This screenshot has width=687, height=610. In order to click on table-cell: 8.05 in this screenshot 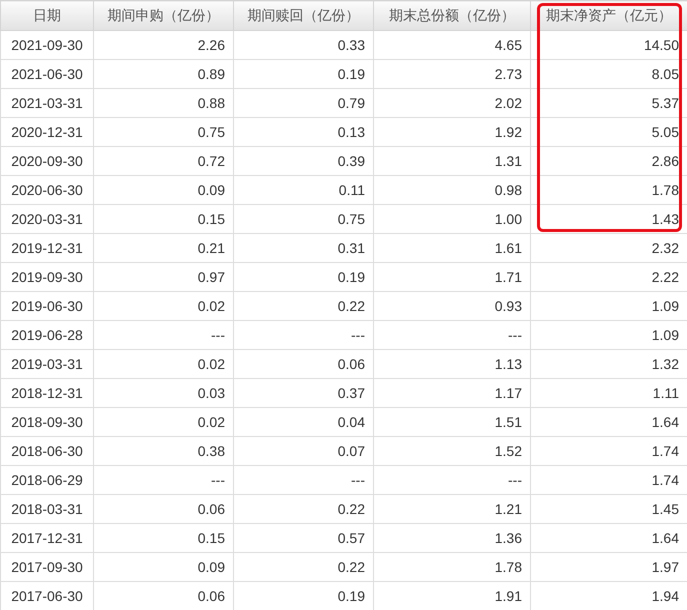, I will do `click(665, 74)`.